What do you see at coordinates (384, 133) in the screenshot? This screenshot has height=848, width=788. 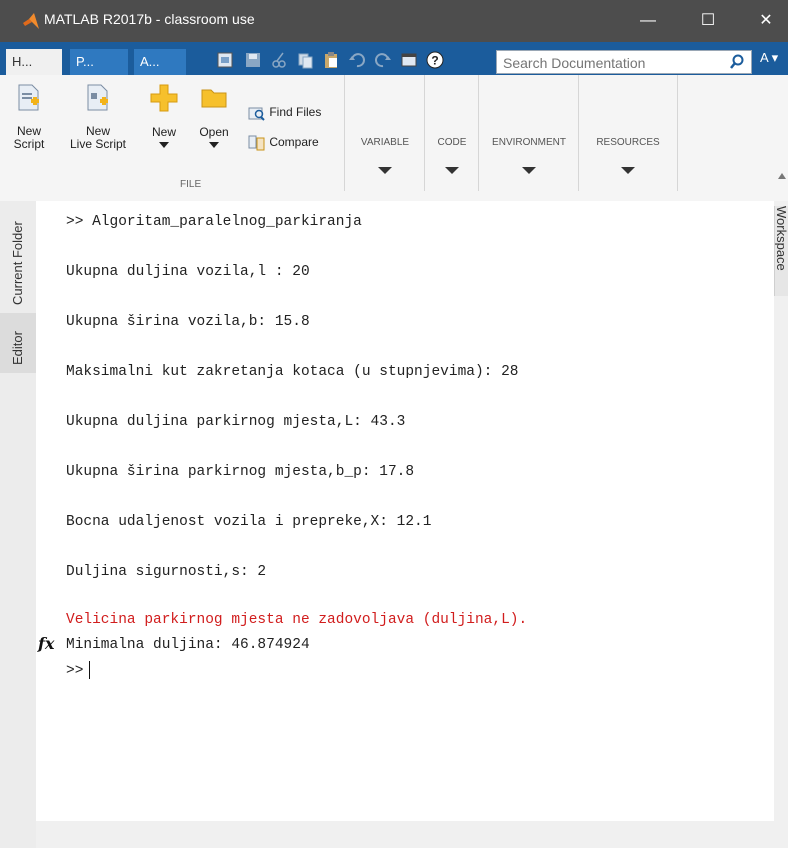 I see `variable-section: VARIABLE` at bounding box center [384, 133].